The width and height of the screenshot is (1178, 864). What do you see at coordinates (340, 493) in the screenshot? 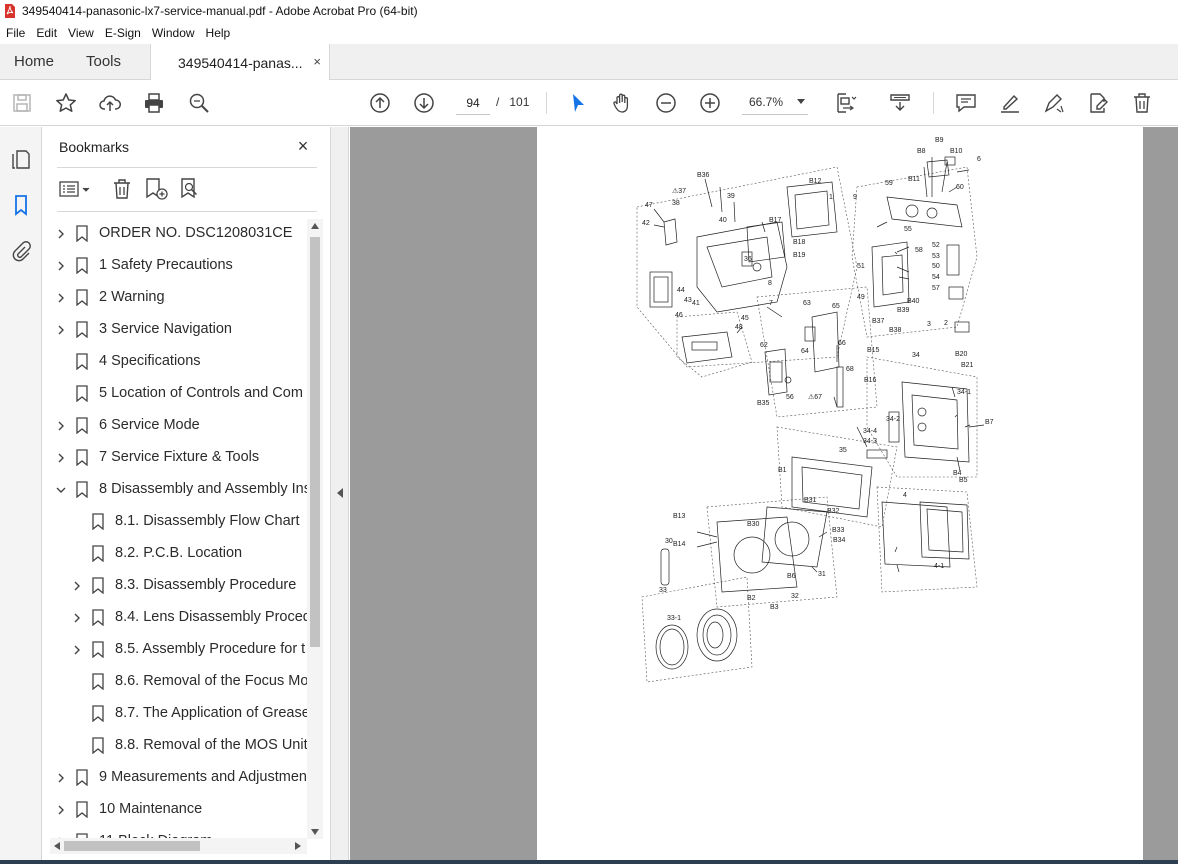
I see `collapse-panel-icon` at bounding box center [340, 493].